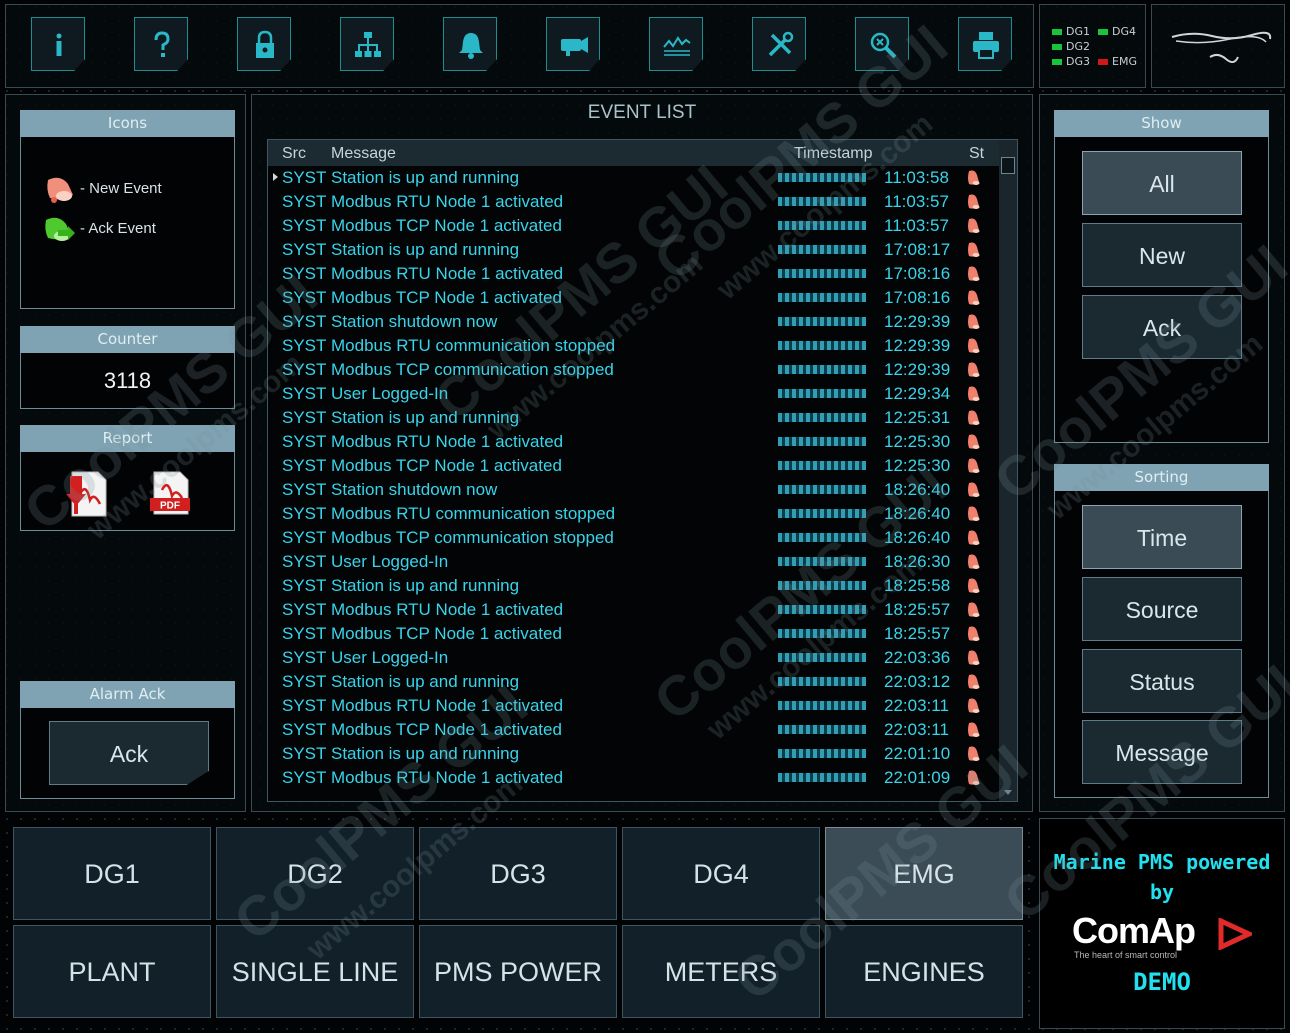 This screenshot has height=1033, width=1290. Describe the element at coordinates (112, 971) in the screenshot. I see `nav-plant: PLANT` at that location.